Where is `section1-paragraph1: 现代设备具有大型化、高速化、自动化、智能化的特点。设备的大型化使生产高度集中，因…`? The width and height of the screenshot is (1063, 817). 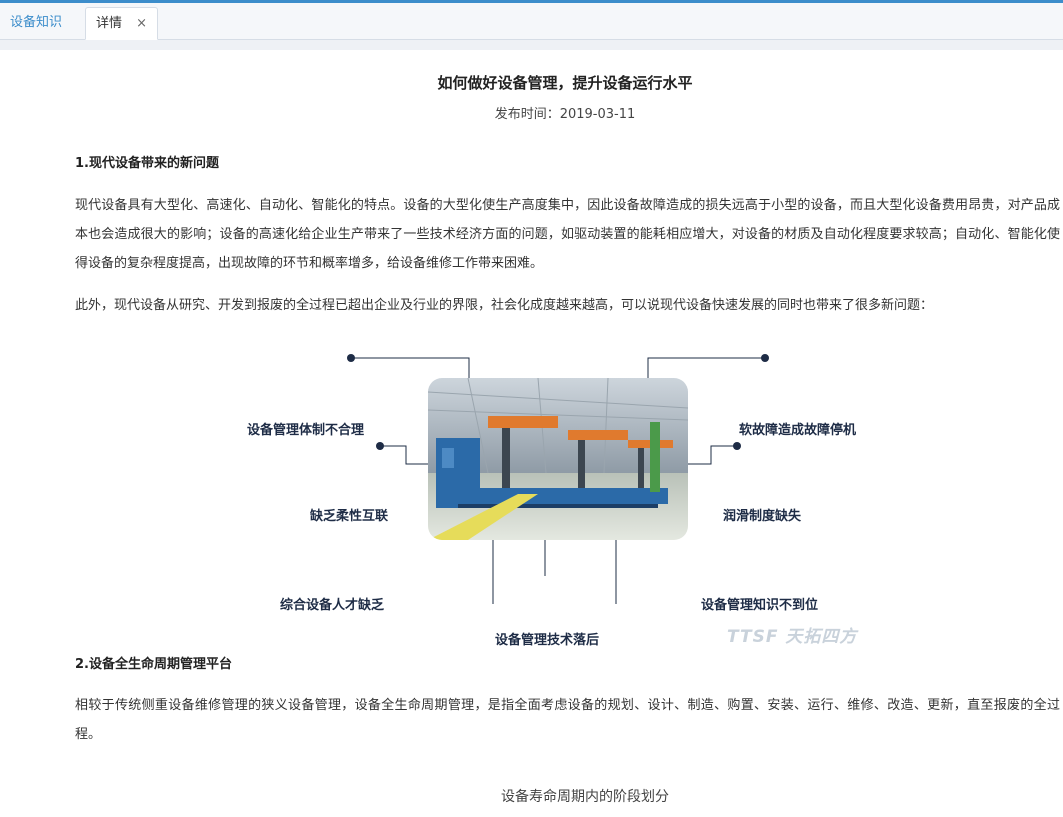
section1-paragraph1: 现代设备具有大型化、高速化、自动化、智能化的特点。设备的大型化使生产高度集中，因… is located at coordinates (567, 234).